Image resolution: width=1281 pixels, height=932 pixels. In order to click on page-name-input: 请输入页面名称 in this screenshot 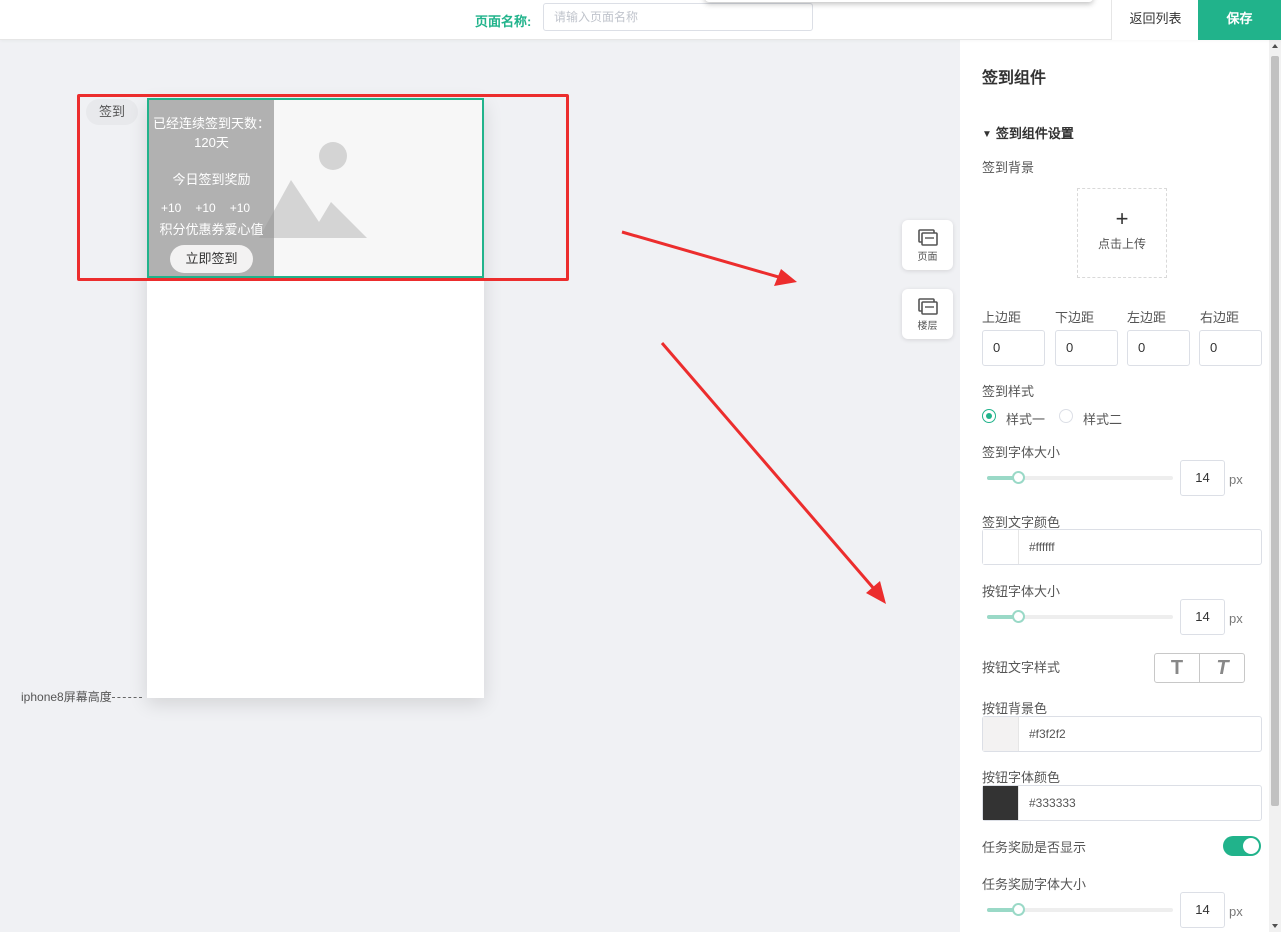, I will do `click(678, 17)`.